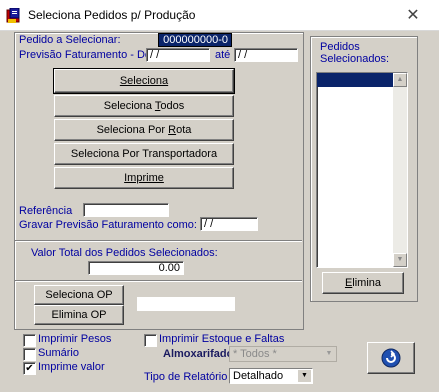  I want to click on list-selected-row, so click(355, 80).